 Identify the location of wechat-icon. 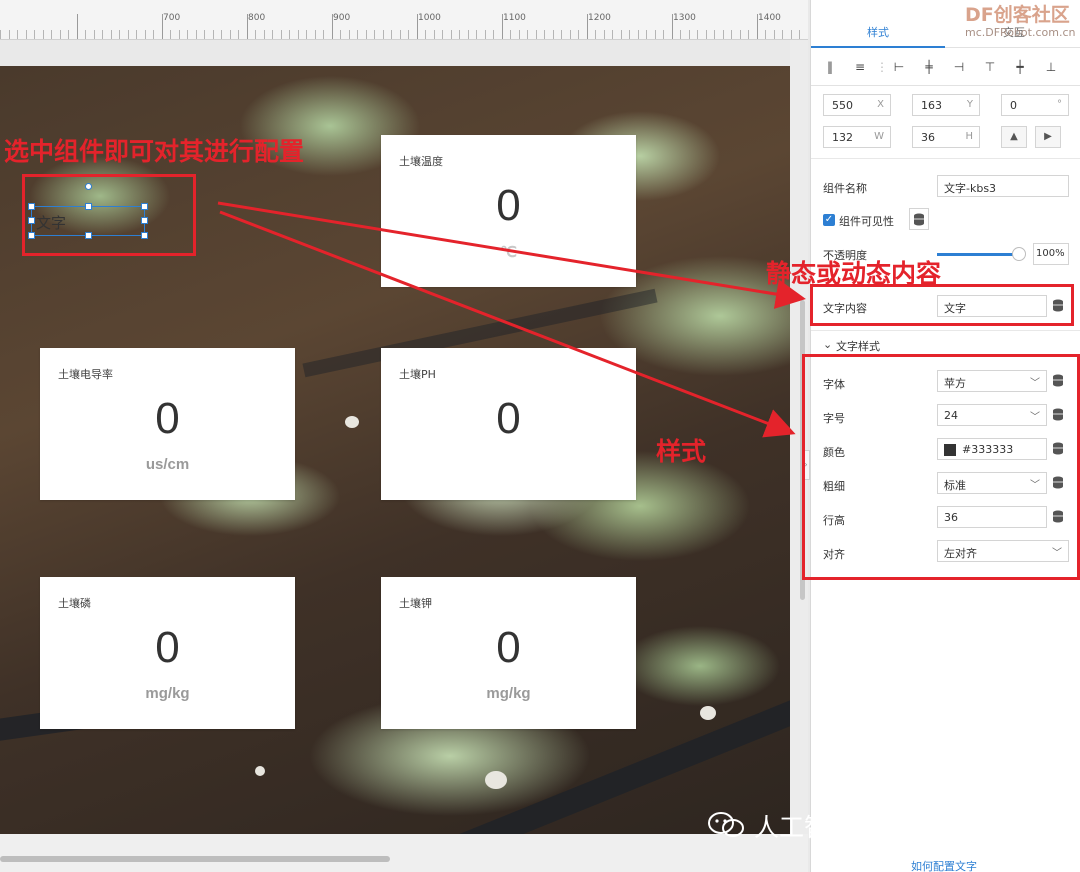
(726, 824).